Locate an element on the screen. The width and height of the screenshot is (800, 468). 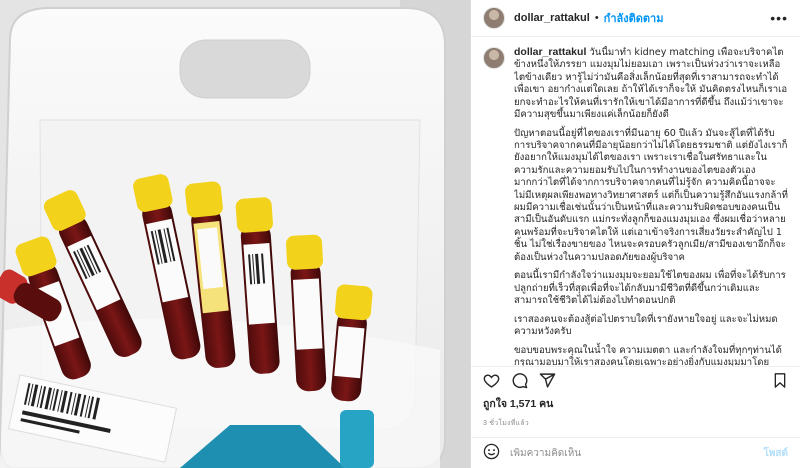
comment-input is located at coordinates (636, 453).